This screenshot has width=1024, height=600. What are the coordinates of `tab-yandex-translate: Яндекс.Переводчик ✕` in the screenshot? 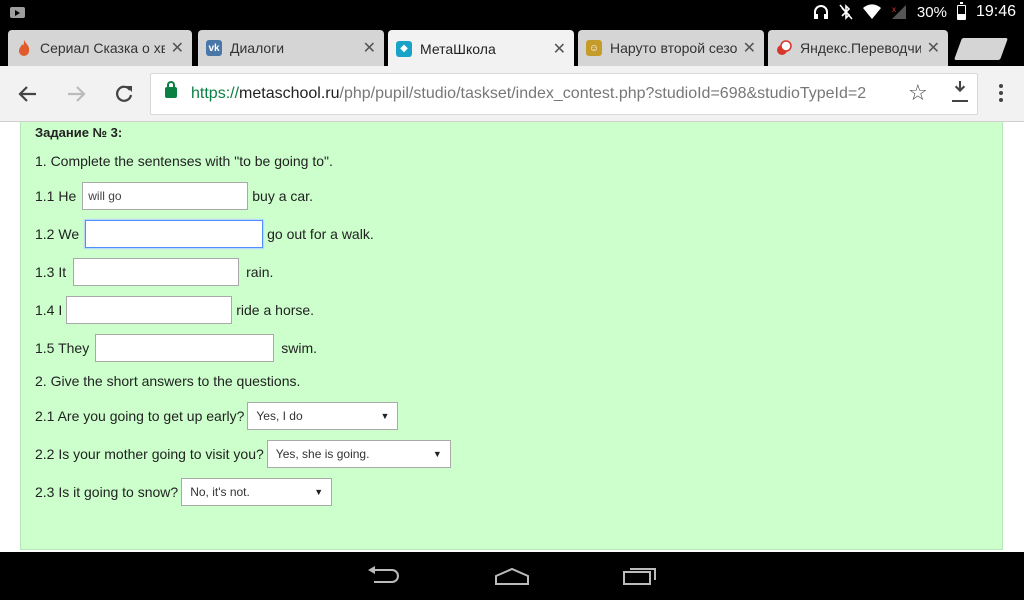 It's located at (858, 48).